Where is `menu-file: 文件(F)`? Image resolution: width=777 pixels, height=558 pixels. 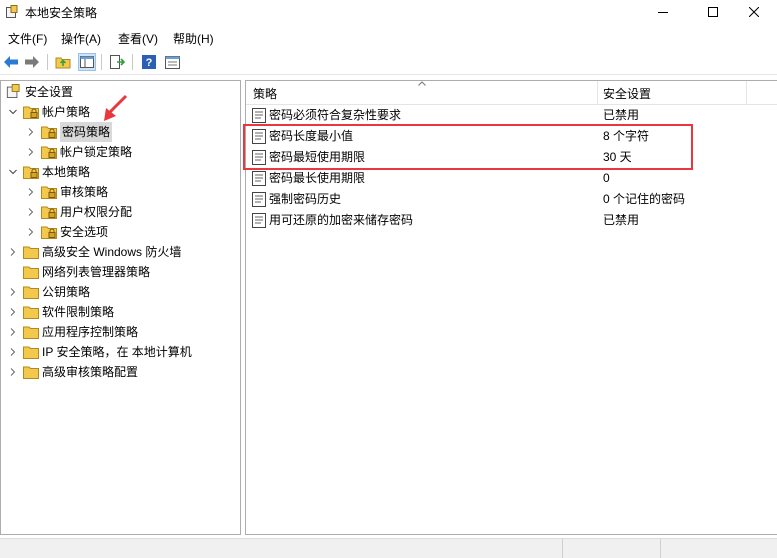 menu-file: 文件(F) is located at coordinates (27, 38).